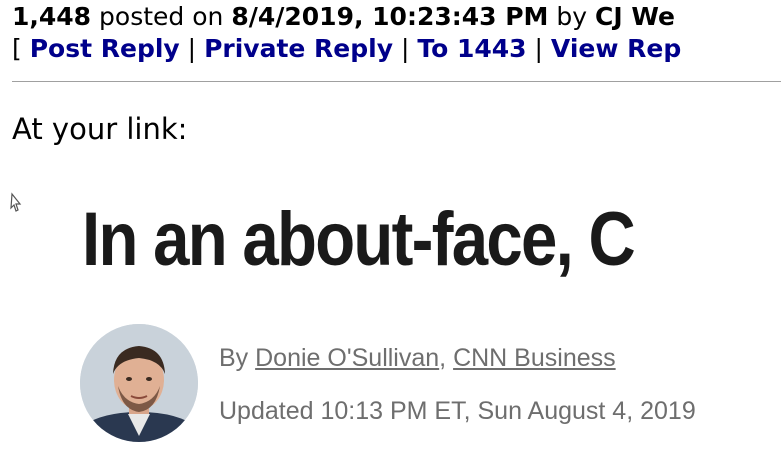 Image resolution: width=781 pixels, height=449 pixels. Describe the element at coordinates (52, 16) in the screenshot. I see `post-number: 1,448` at that location.